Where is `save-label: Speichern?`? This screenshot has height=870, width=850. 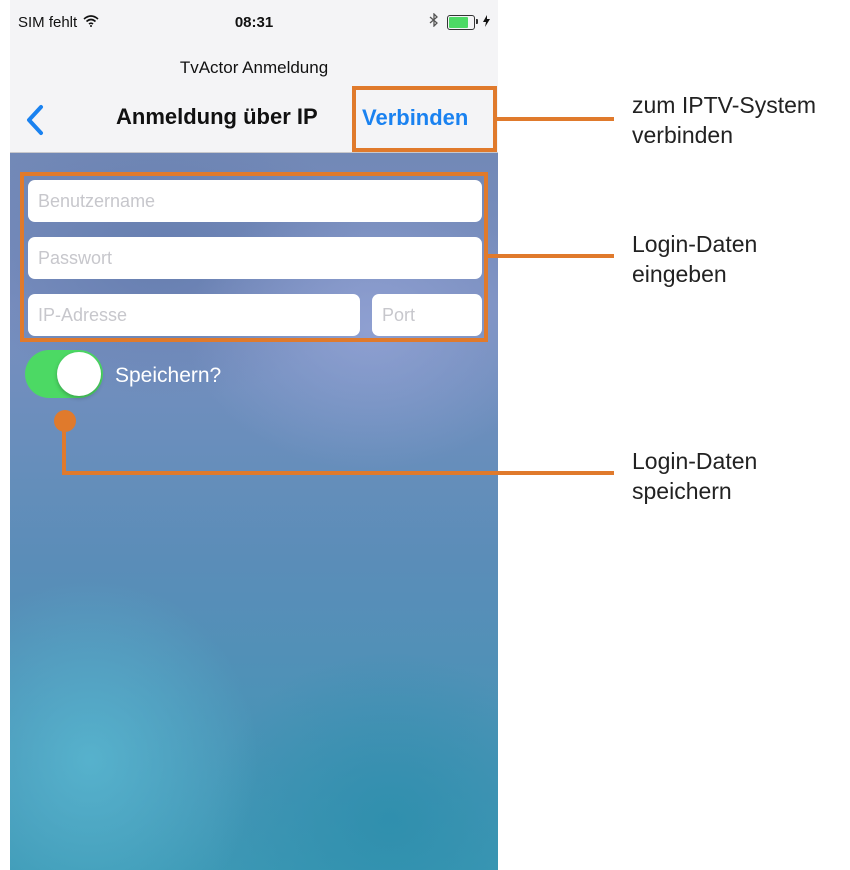
save-label: Speichern? is located at coordinates (168, 375).